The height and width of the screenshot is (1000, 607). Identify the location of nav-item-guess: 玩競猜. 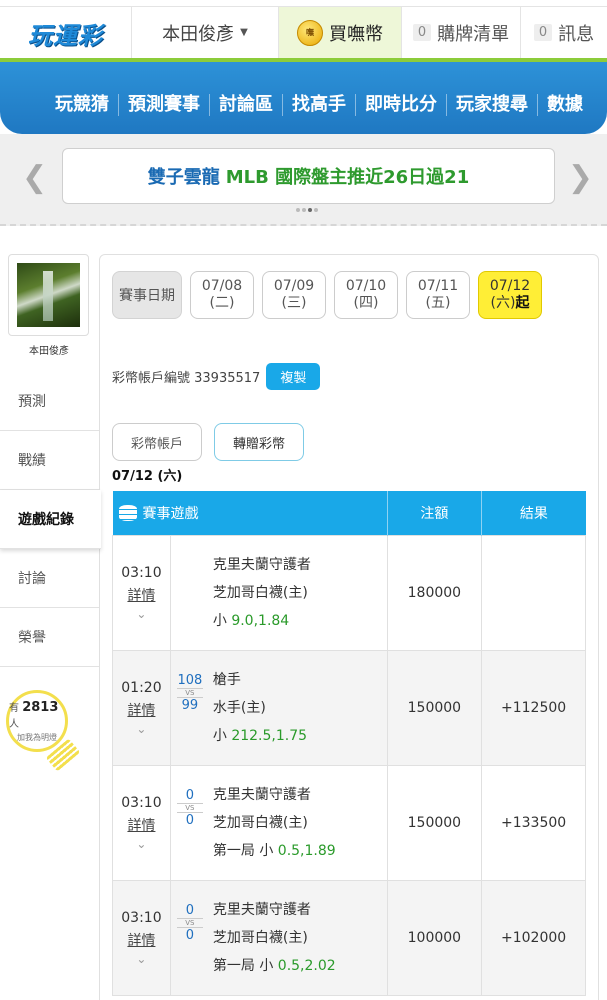
(82, 105).